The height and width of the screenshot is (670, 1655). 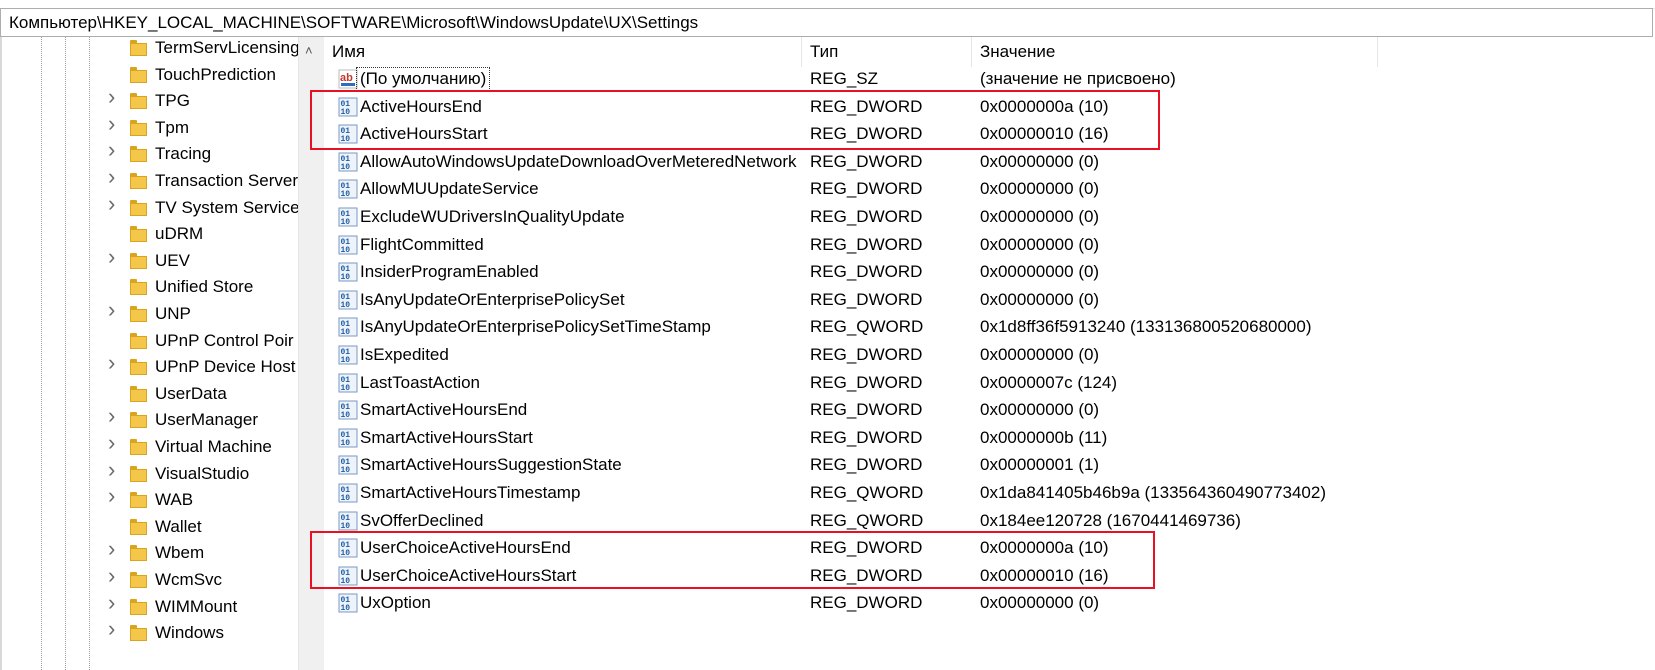 What do you see at coordinates (179, 234) in the screenshot?
I see `tree-item-label: uDRM` at bounding box center [179, 234].